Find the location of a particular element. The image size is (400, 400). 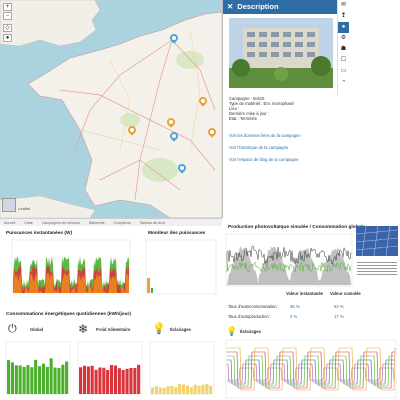

self-production-cumulative: 17 % is located at coordinates (339, 316).